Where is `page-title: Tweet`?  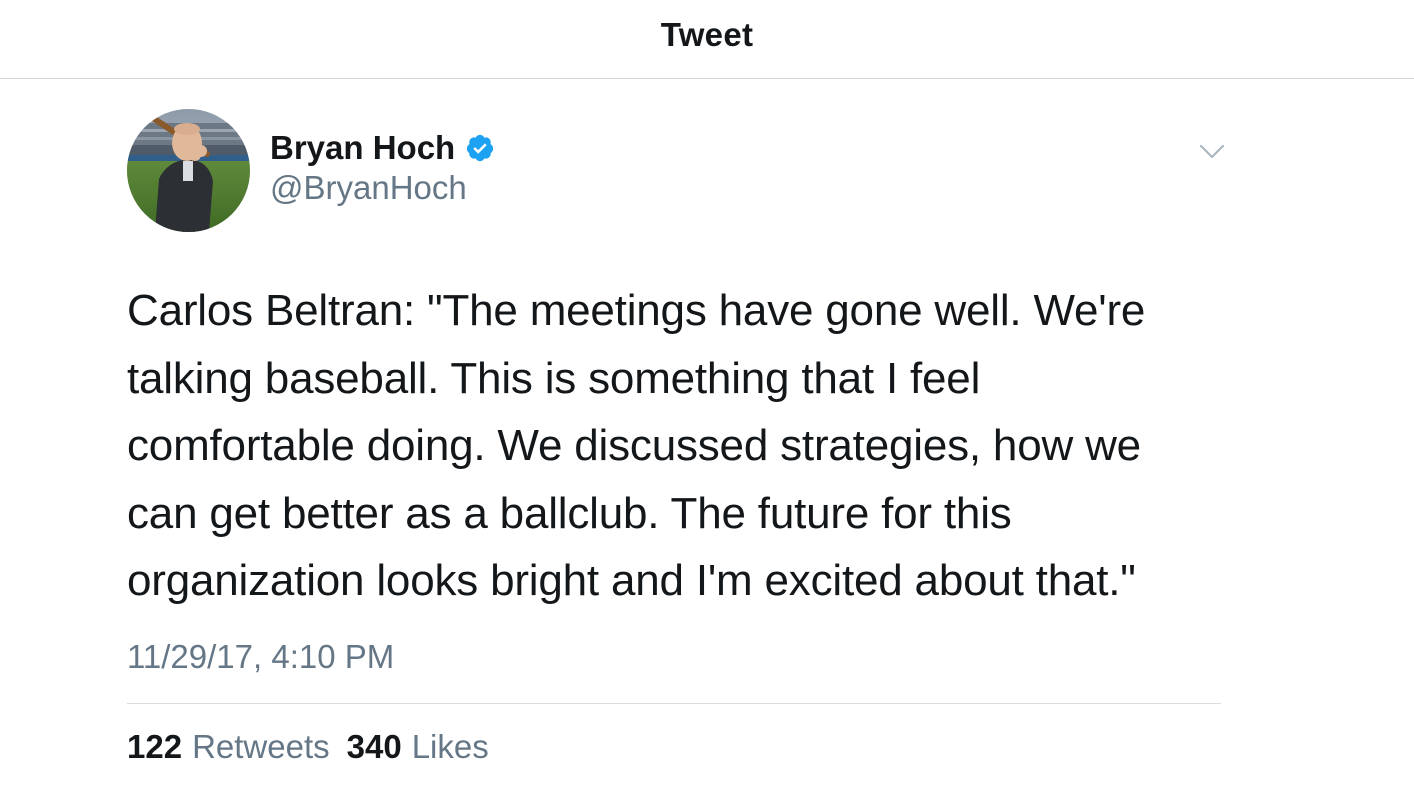 page-title: Tweet is located at coordinates (707, 34).